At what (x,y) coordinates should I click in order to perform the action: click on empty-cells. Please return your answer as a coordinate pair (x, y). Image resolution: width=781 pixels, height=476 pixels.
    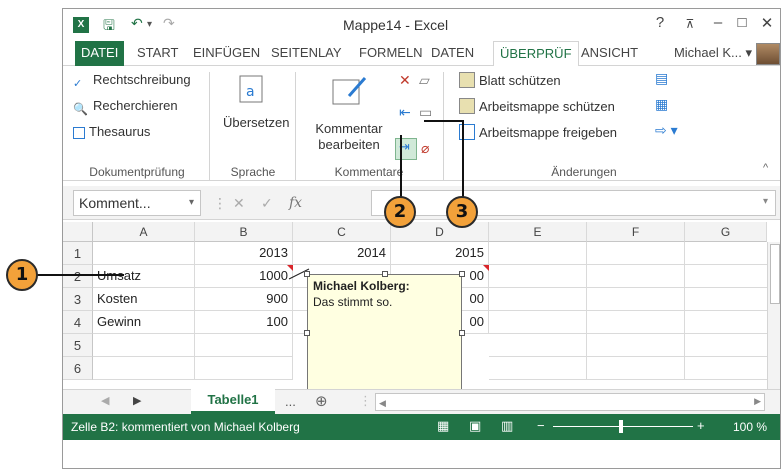
    Looking at the image, I should click on (628, 311).